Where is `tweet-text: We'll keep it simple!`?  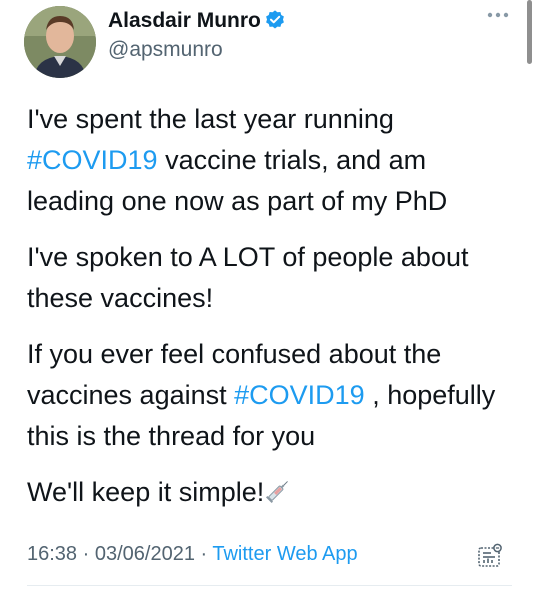
tweet-text: We'll keep it simple! is located at coordinates (146, 492).